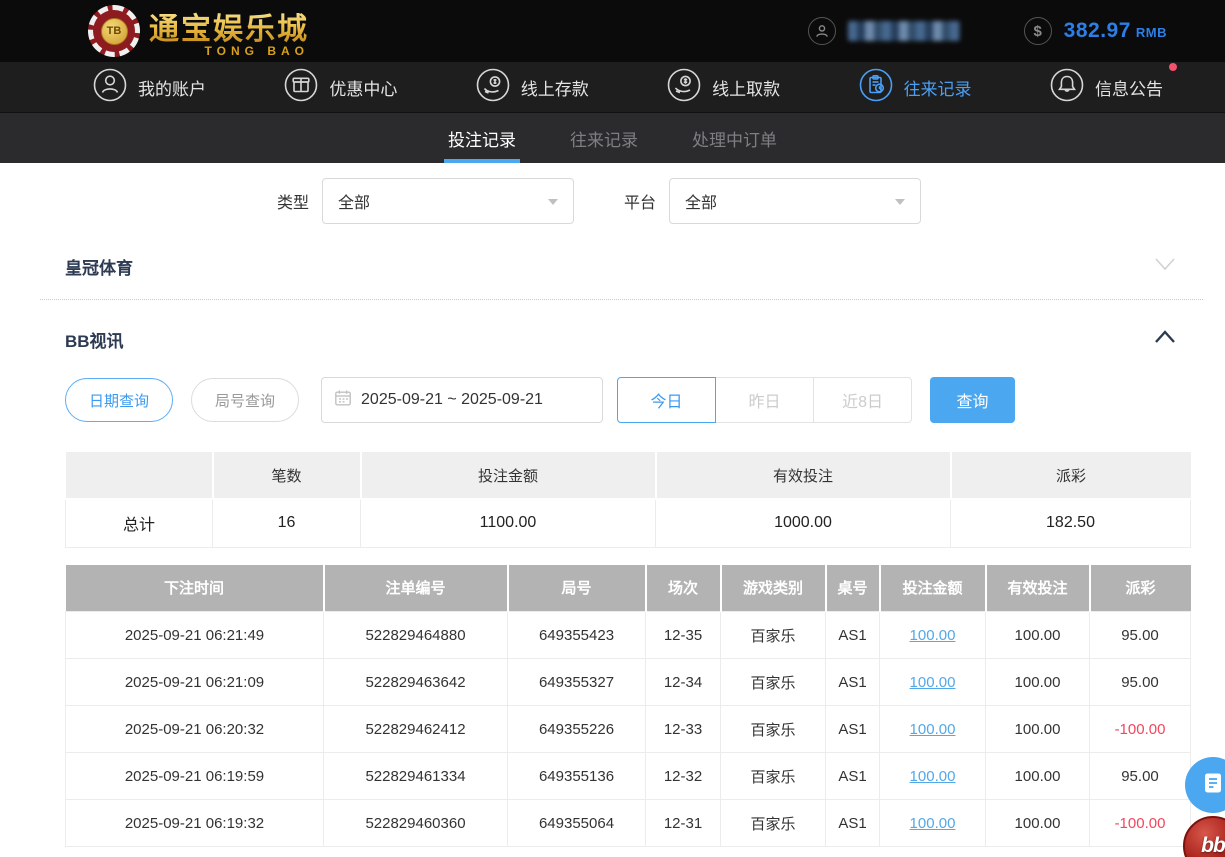 The image size is (1225, 857). Describe the element at coordinates (876, 87) in the screenshot. I see `records-icon` at that location.